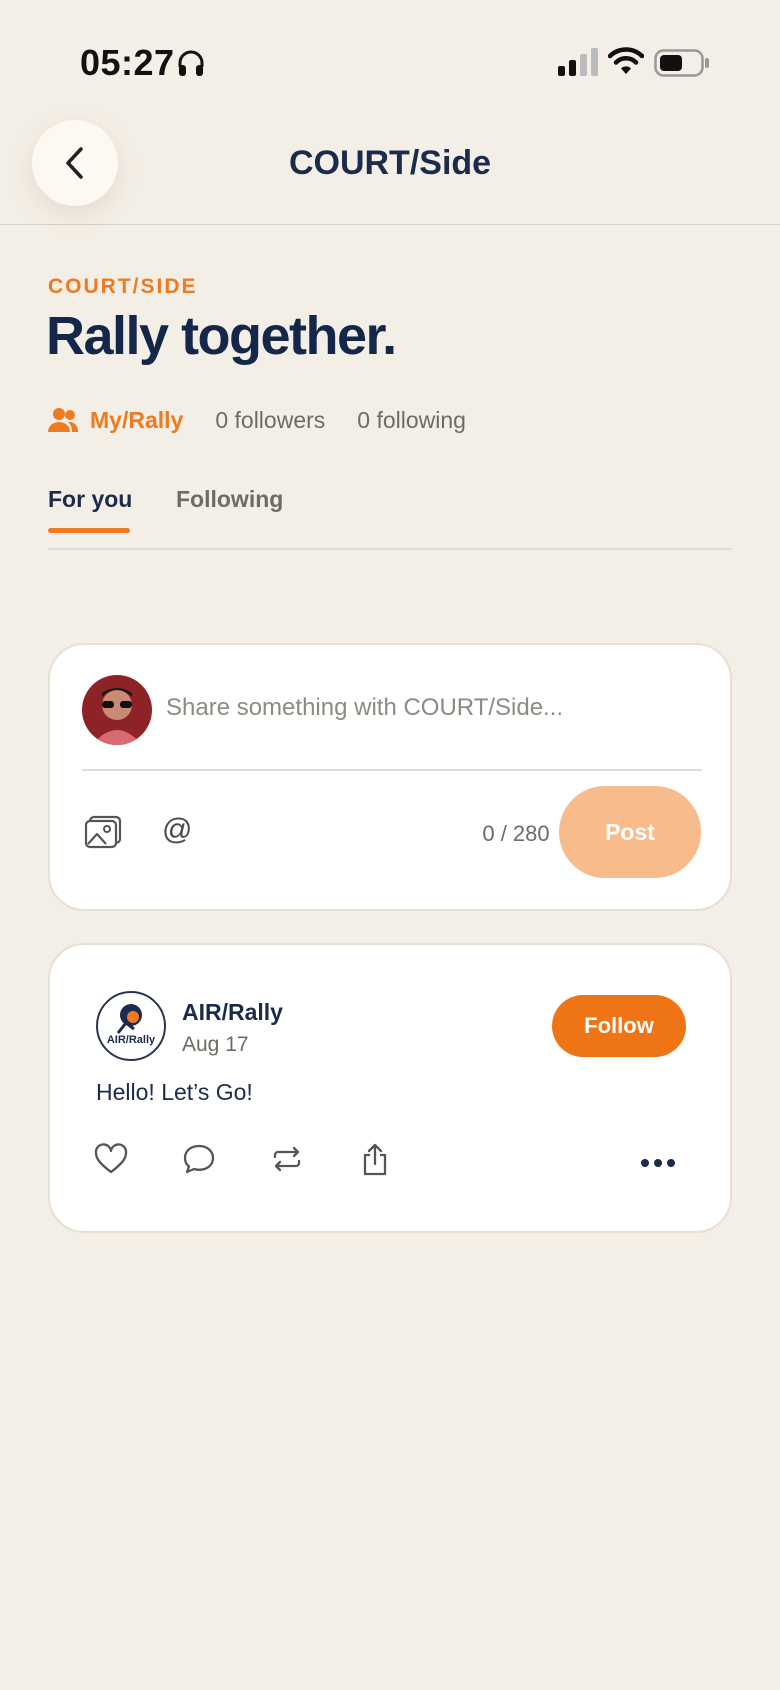 Image resolution: width=780 pixels, height=1690 pixels. What do you see at coordinates (177, 830) in the screenshot?
I see `mention-icon: @` at bounding box center [177, 830].